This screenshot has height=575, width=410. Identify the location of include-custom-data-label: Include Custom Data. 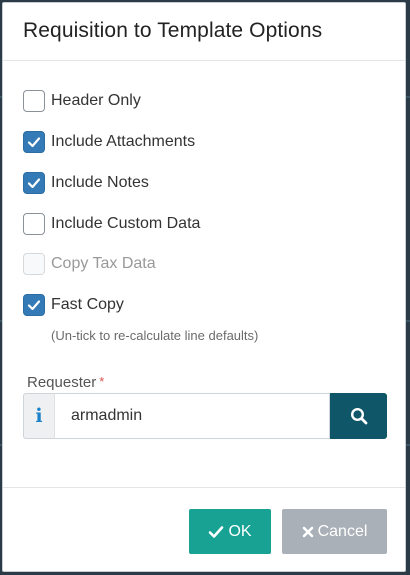
(126, 223).